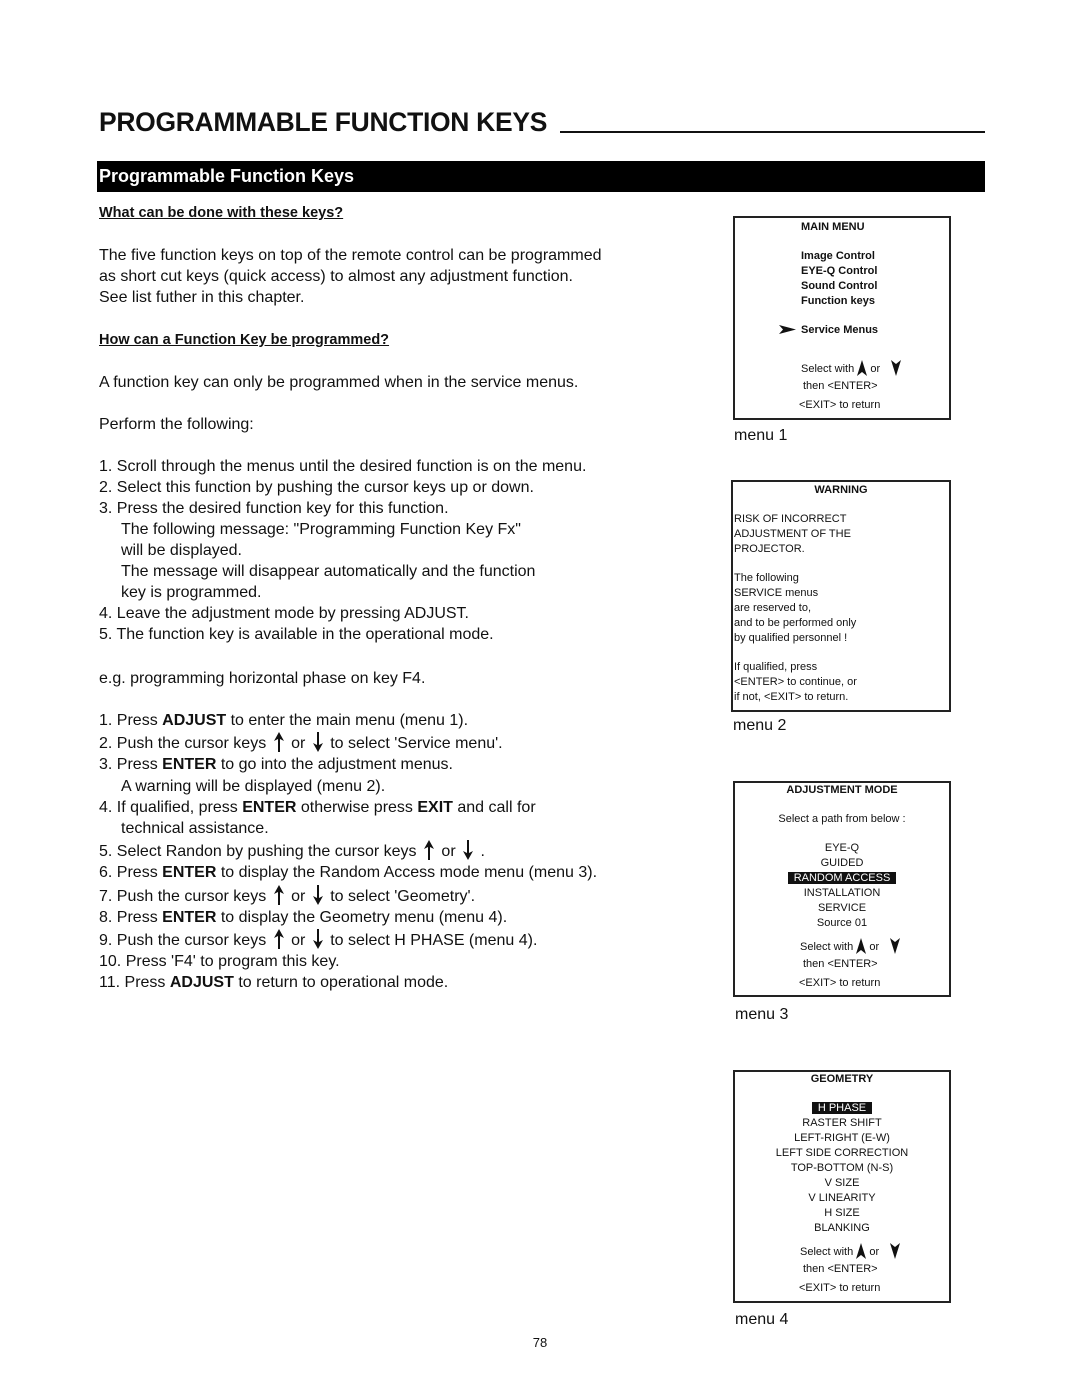 The image size is (1080, 1397). What do you see at coordinates (541, 176) in the screenshot?
I see `section-bar: Programmable Function Keys` at bounding box center [541, 176].